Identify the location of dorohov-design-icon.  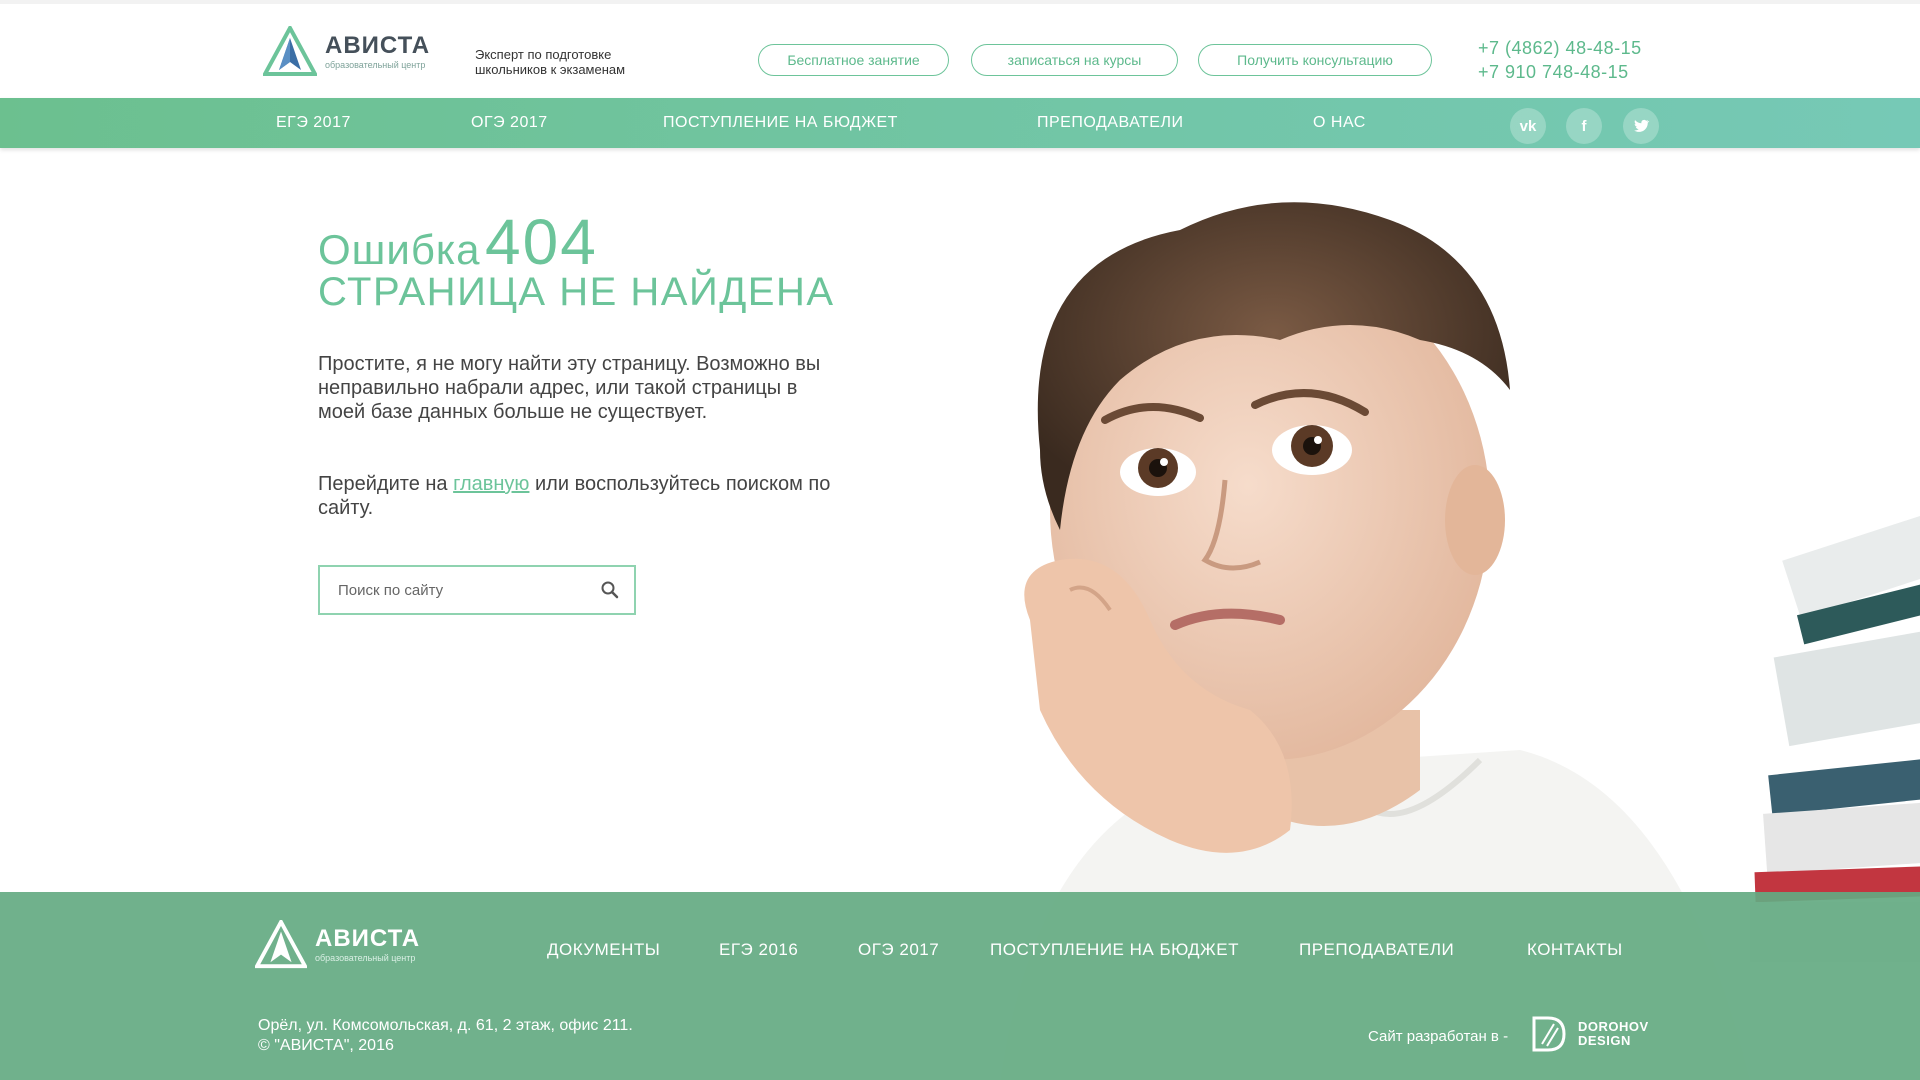
(1549, 1034).